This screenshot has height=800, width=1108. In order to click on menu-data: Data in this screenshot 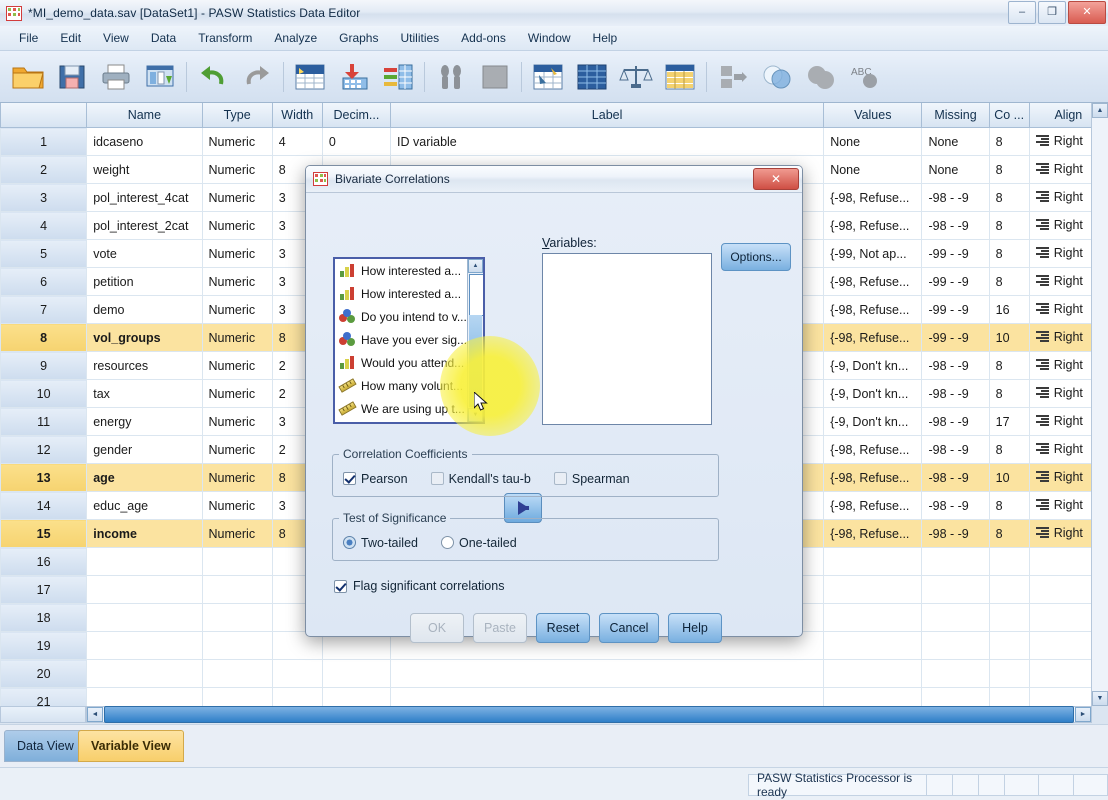, I will do `click(163, 38)`.